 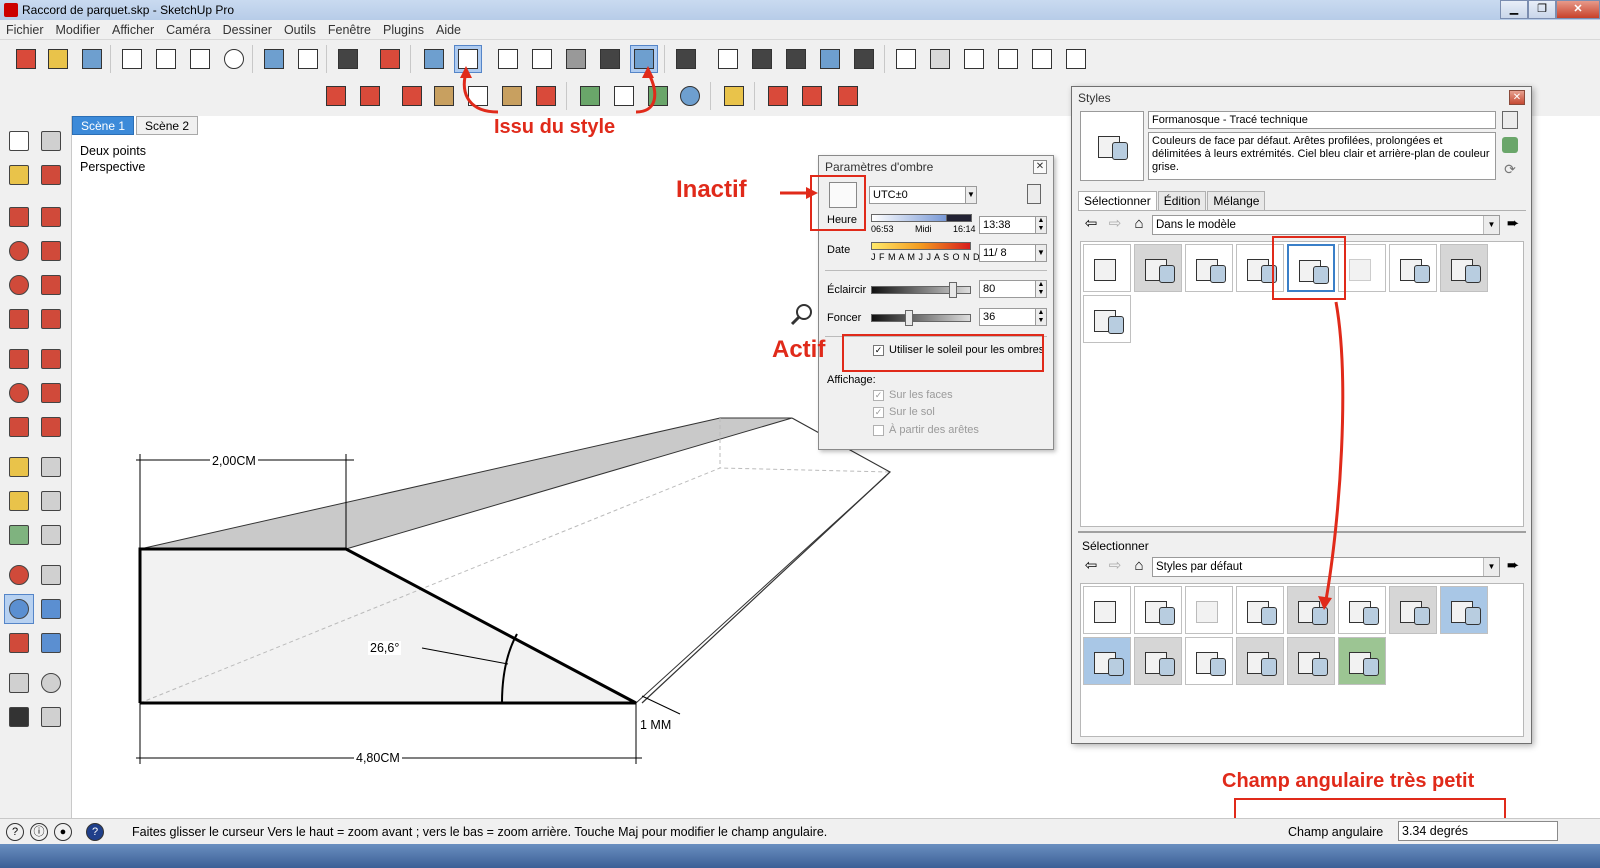 I want to click on front-view-button, so click(x=974, y=59).